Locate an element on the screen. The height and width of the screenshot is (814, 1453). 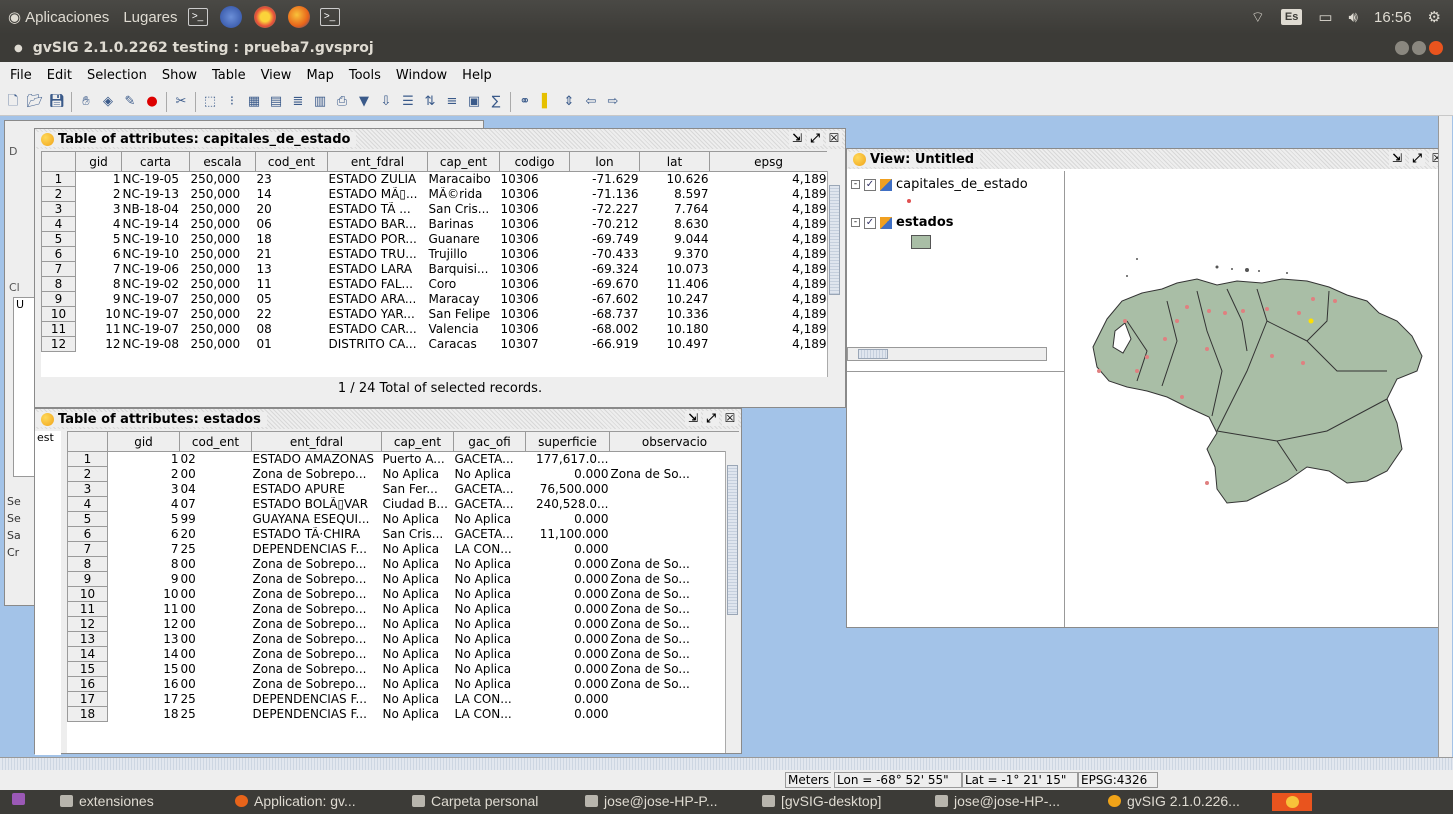
table-cell: 25 is located at coordinates (216, 714).